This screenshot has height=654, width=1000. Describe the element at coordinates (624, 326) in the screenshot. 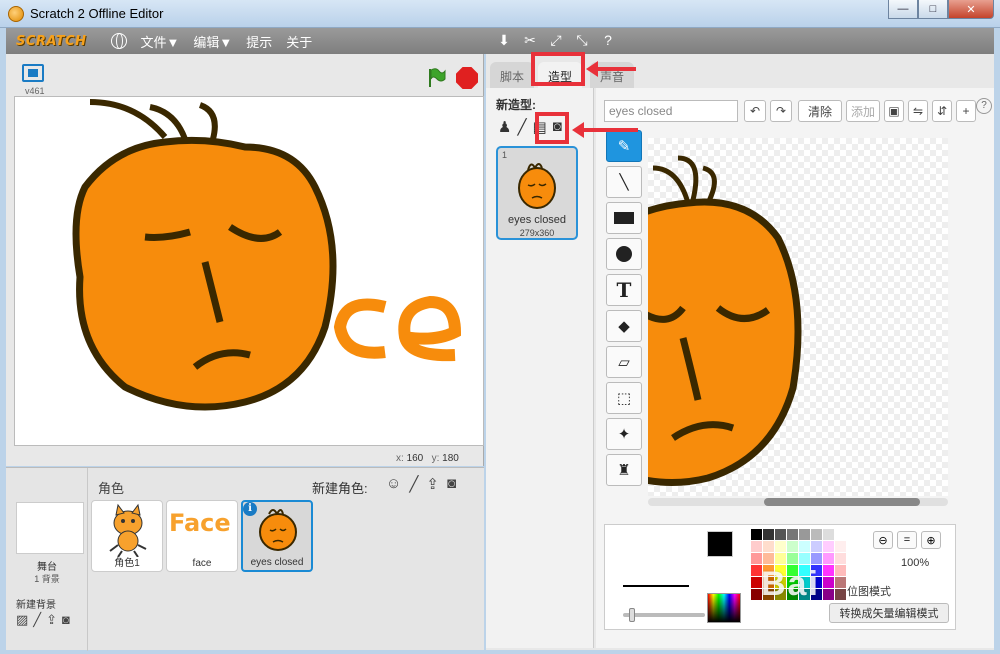

I see `fill-bucket-tool-icon: ◆` at that location.